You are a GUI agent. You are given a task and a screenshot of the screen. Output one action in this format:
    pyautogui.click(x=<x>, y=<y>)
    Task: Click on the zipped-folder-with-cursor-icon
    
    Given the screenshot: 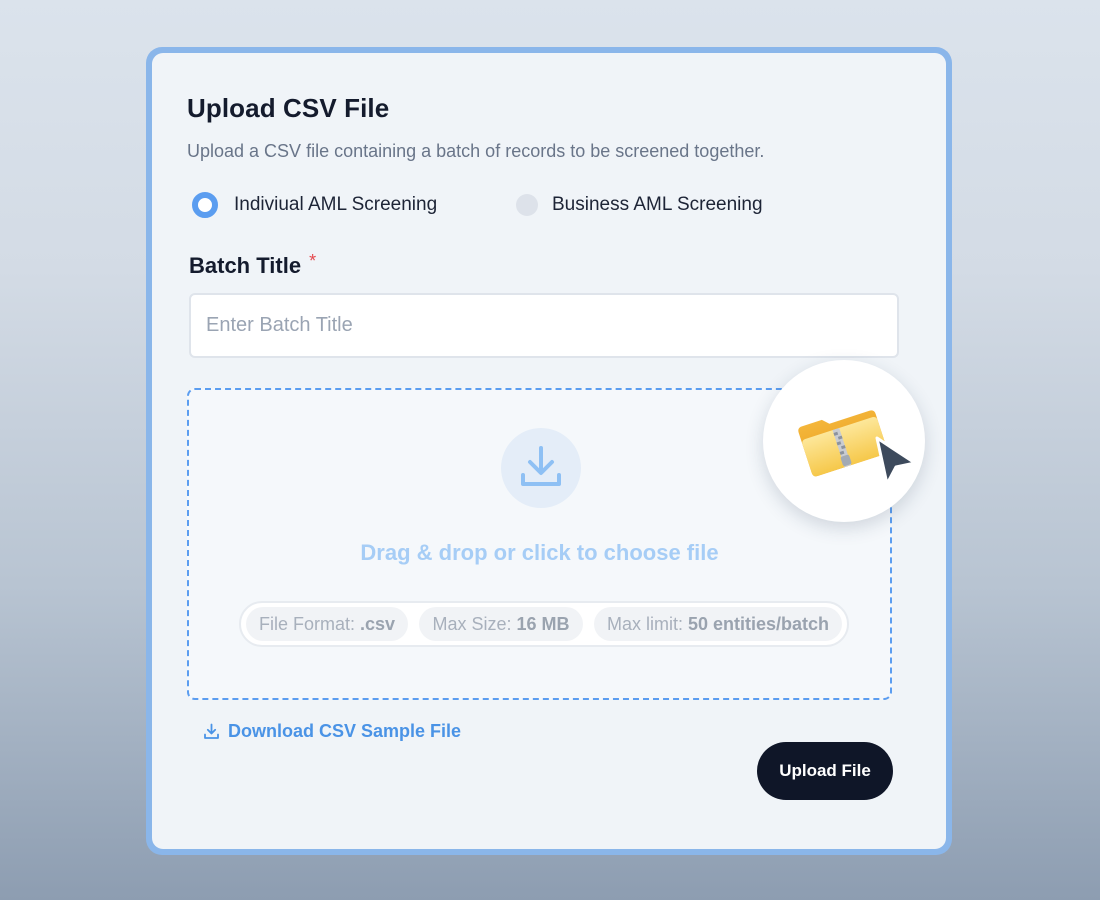 What is the action you would take?
    pyautogui.click(x=844, y=441)
    